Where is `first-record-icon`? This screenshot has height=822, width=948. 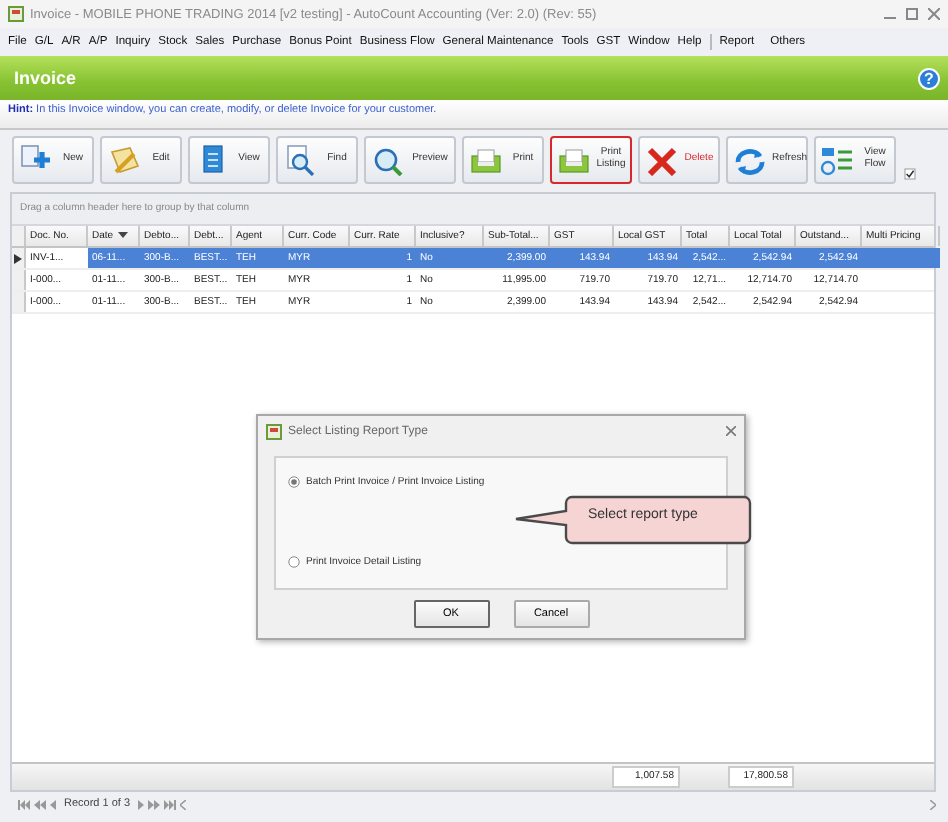
first-record-icon is located at coordinates (24, 804).